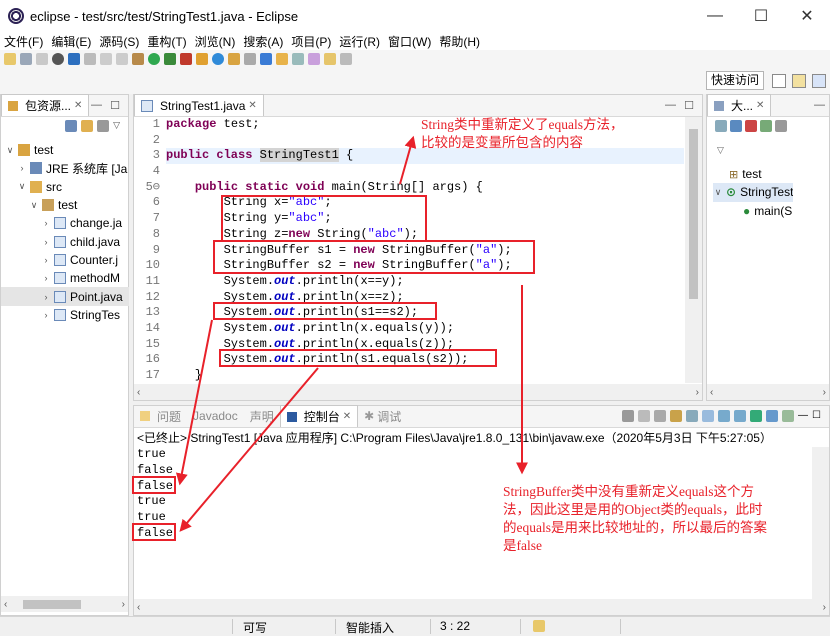 This screenshot has height=636, width=830. What do you see at coordinates (282, 59) in the screenshot?
I see `highlight-icon` at bounding box center [282, 59].